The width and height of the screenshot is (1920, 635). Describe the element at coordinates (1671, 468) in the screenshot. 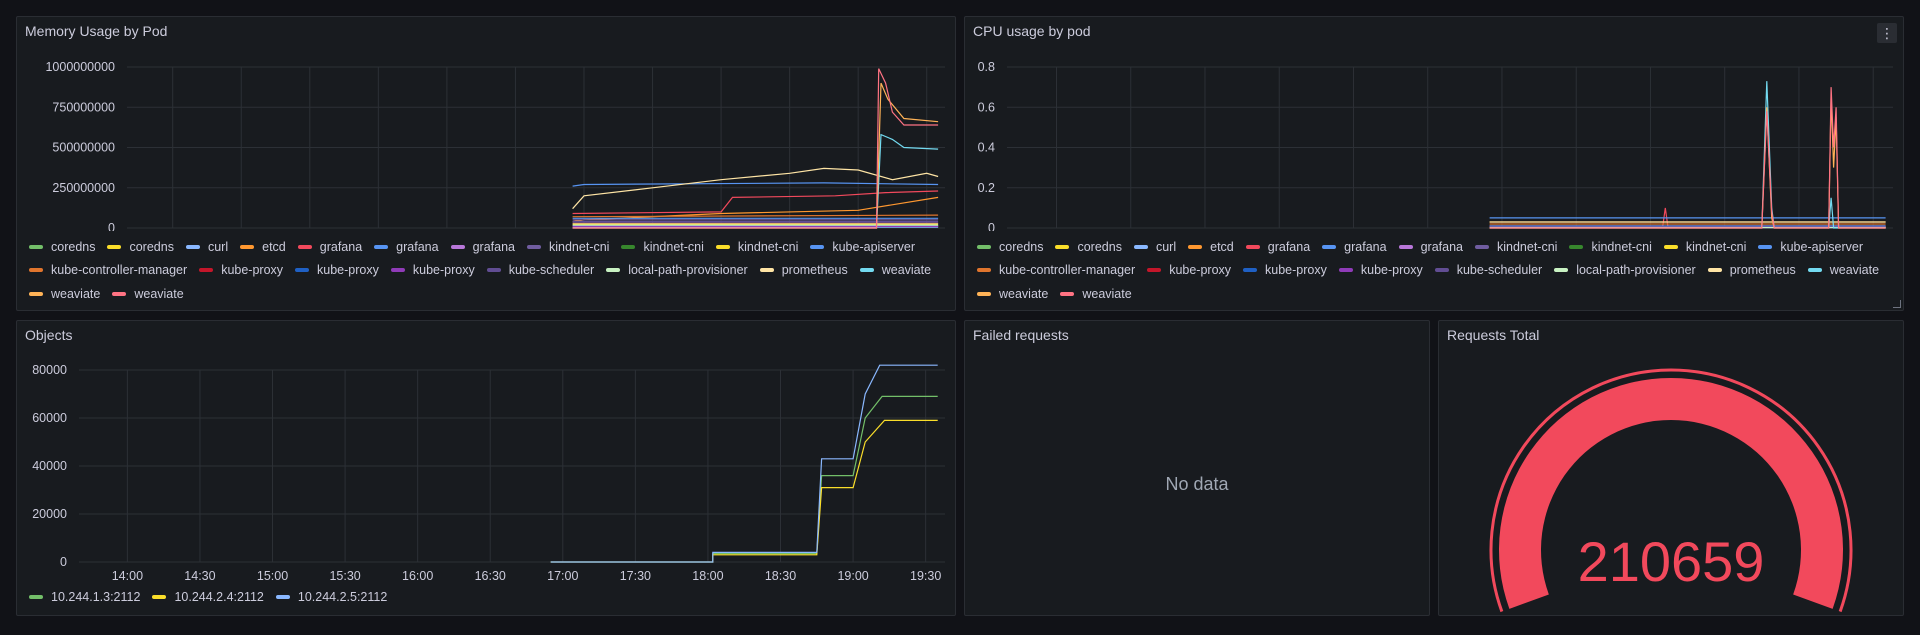

I see `requests-total-panel: Requests Total 210659` at that location.